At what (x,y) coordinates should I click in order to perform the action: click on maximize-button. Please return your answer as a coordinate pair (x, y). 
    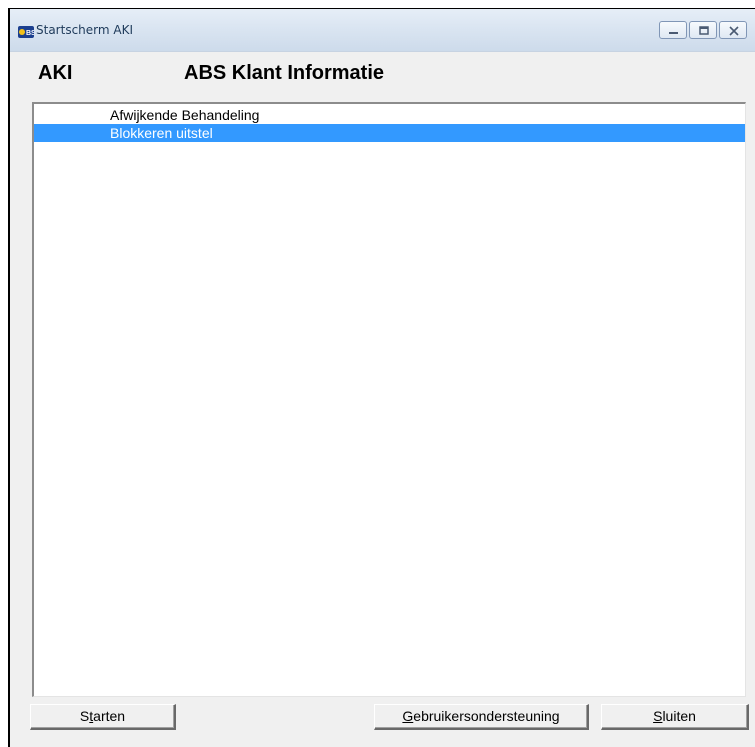
    Looking at the image, I should click on (703, 30).